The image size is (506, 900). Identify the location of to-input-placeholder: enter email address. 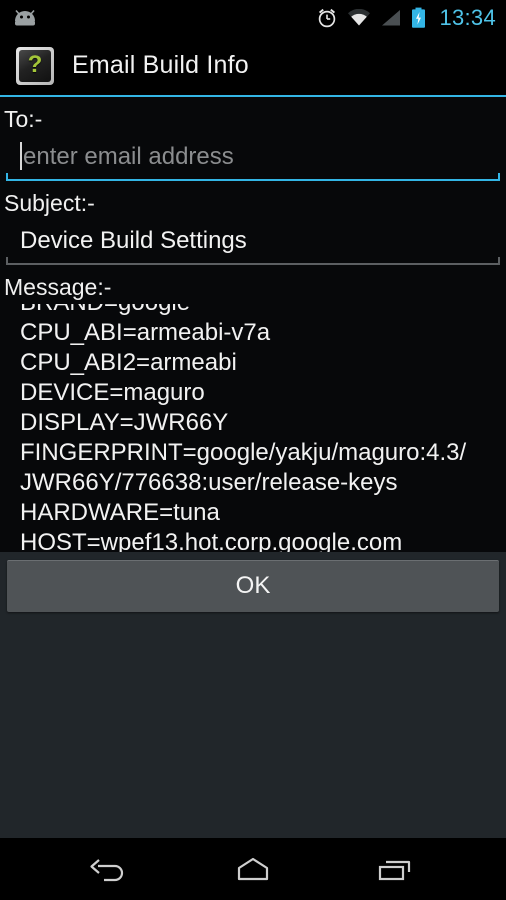
(128, 156).